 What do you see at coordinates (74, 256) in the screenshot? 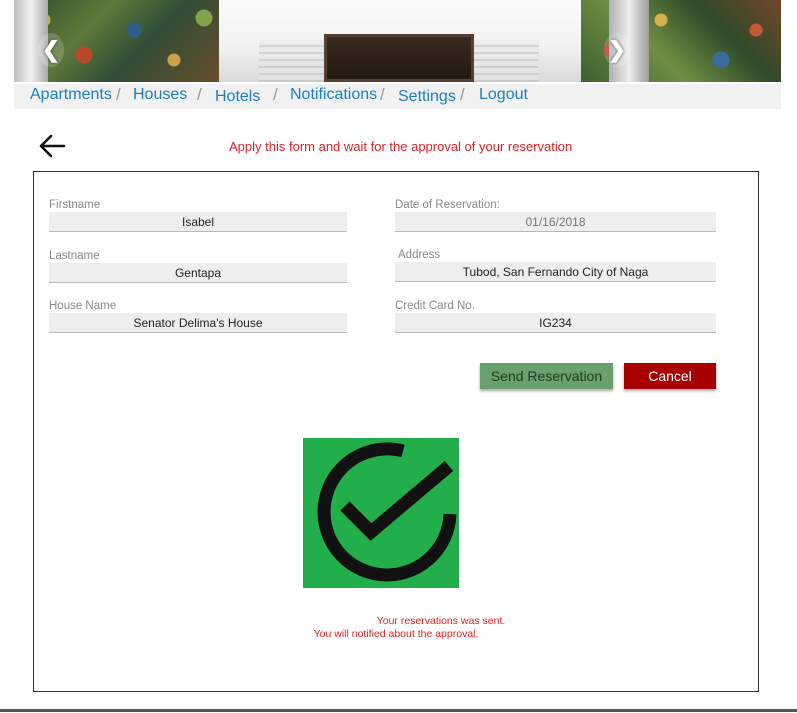
I see `lastname-label: Lastname` at bounding box center [74, 256].